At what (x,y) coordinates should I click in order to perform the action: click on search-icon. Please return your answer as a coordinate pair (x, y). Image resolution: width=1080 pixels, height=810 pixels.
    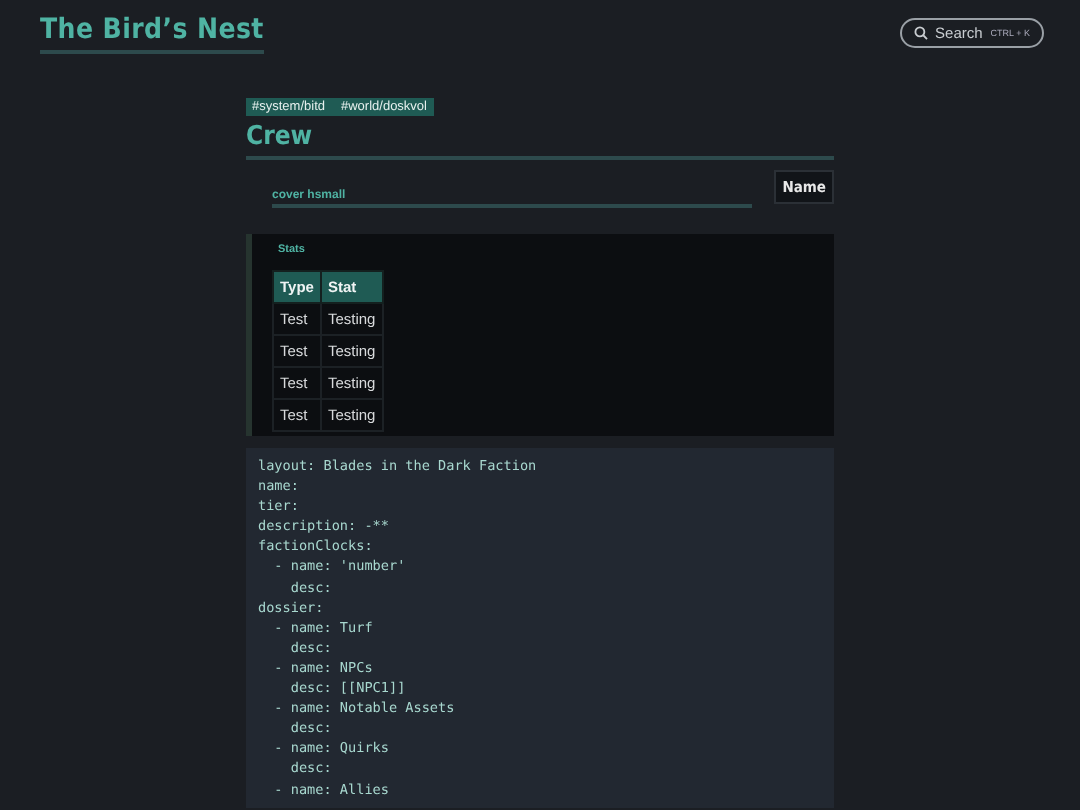
    Looking at the image, I should click on (920, 33).